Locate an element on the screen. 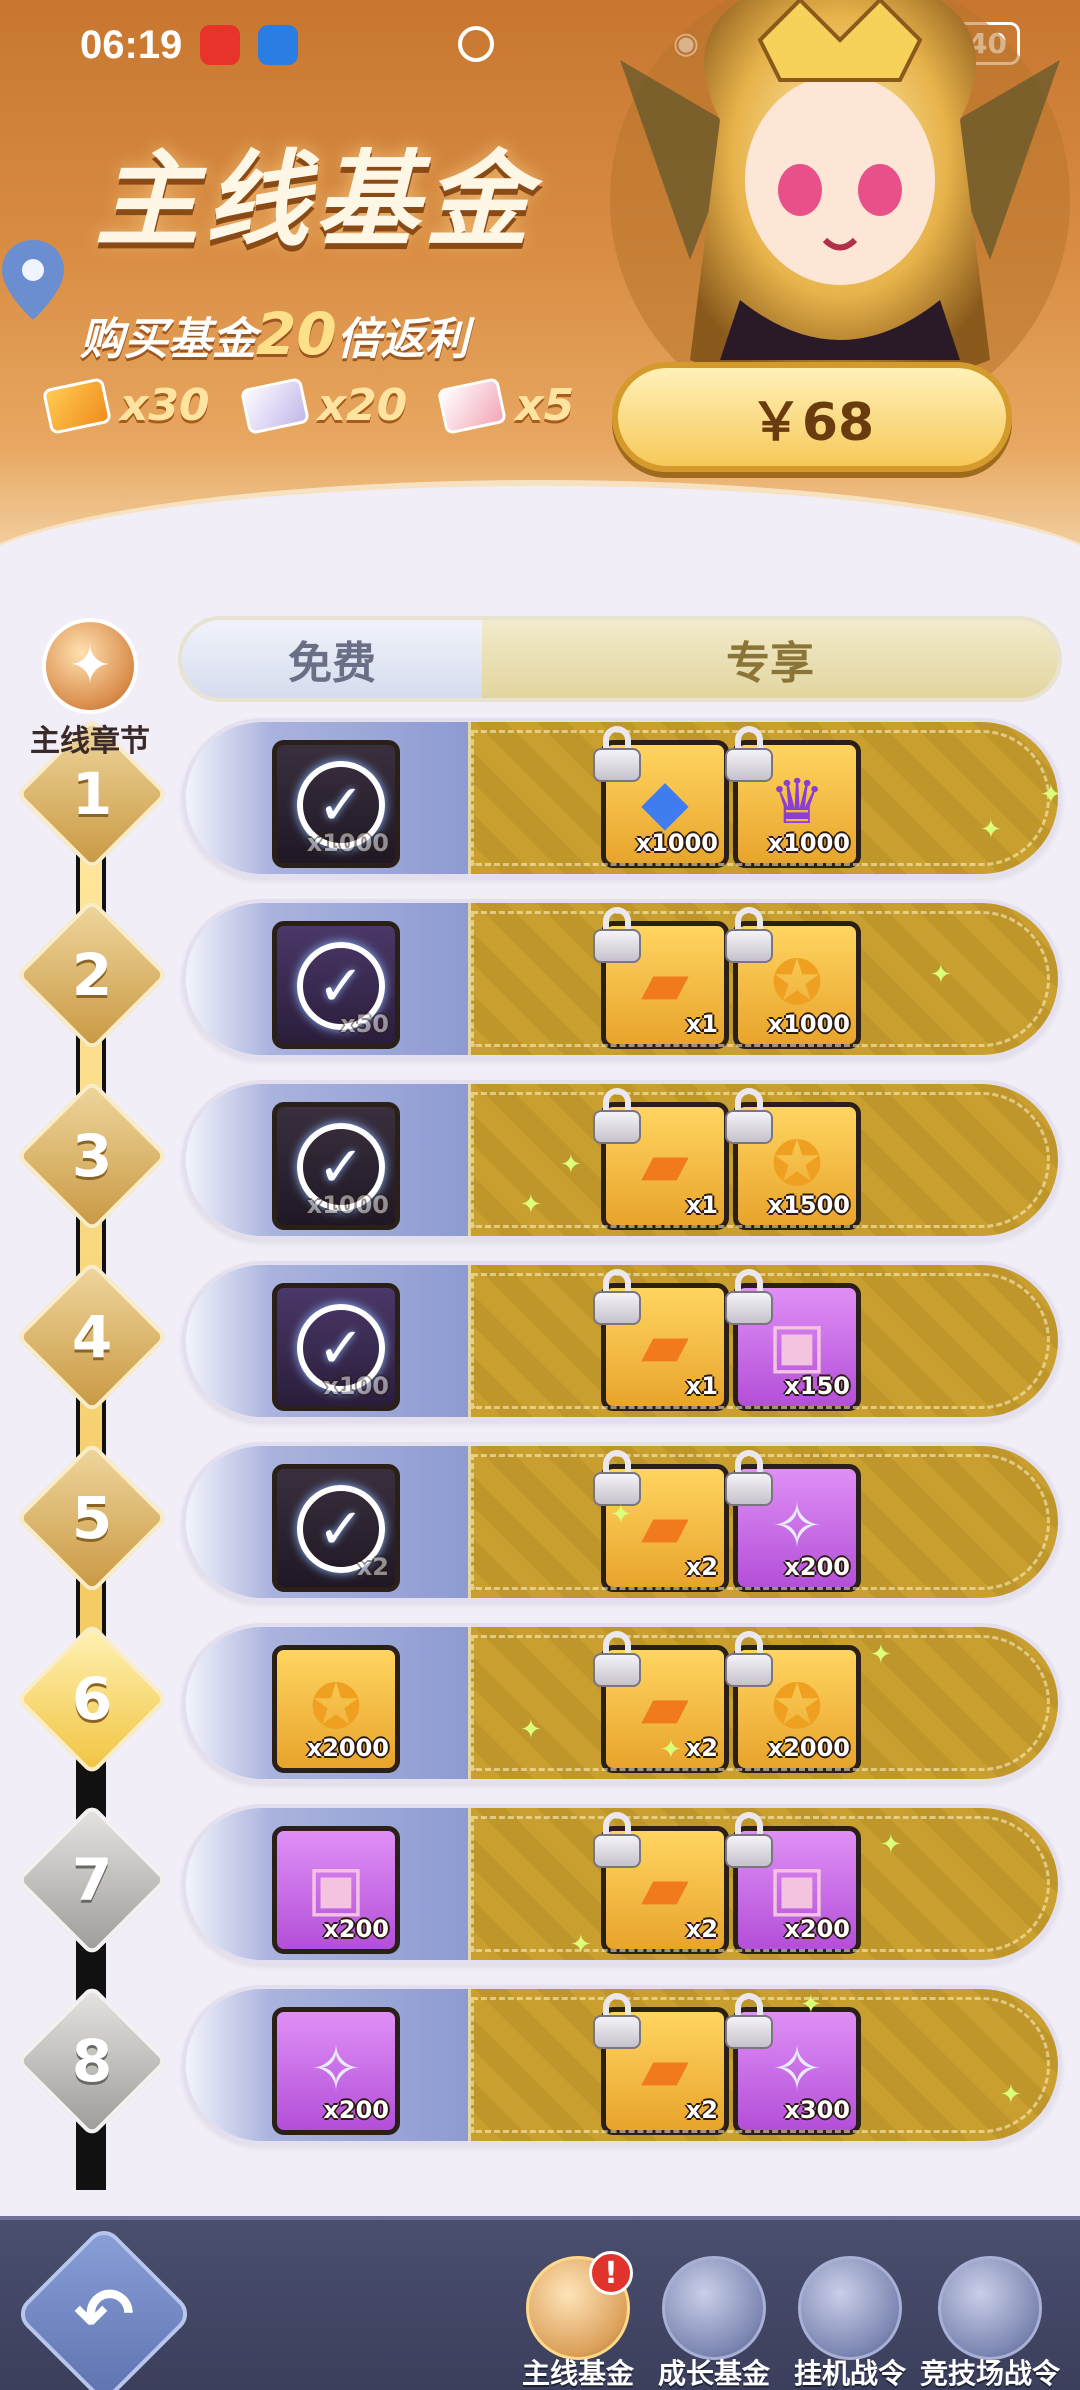 The width and height of the screenshot is (1080, 2390). vip-reward-slot: ▰ x2 ▣ x200 is located at coordinates (763, 1884).